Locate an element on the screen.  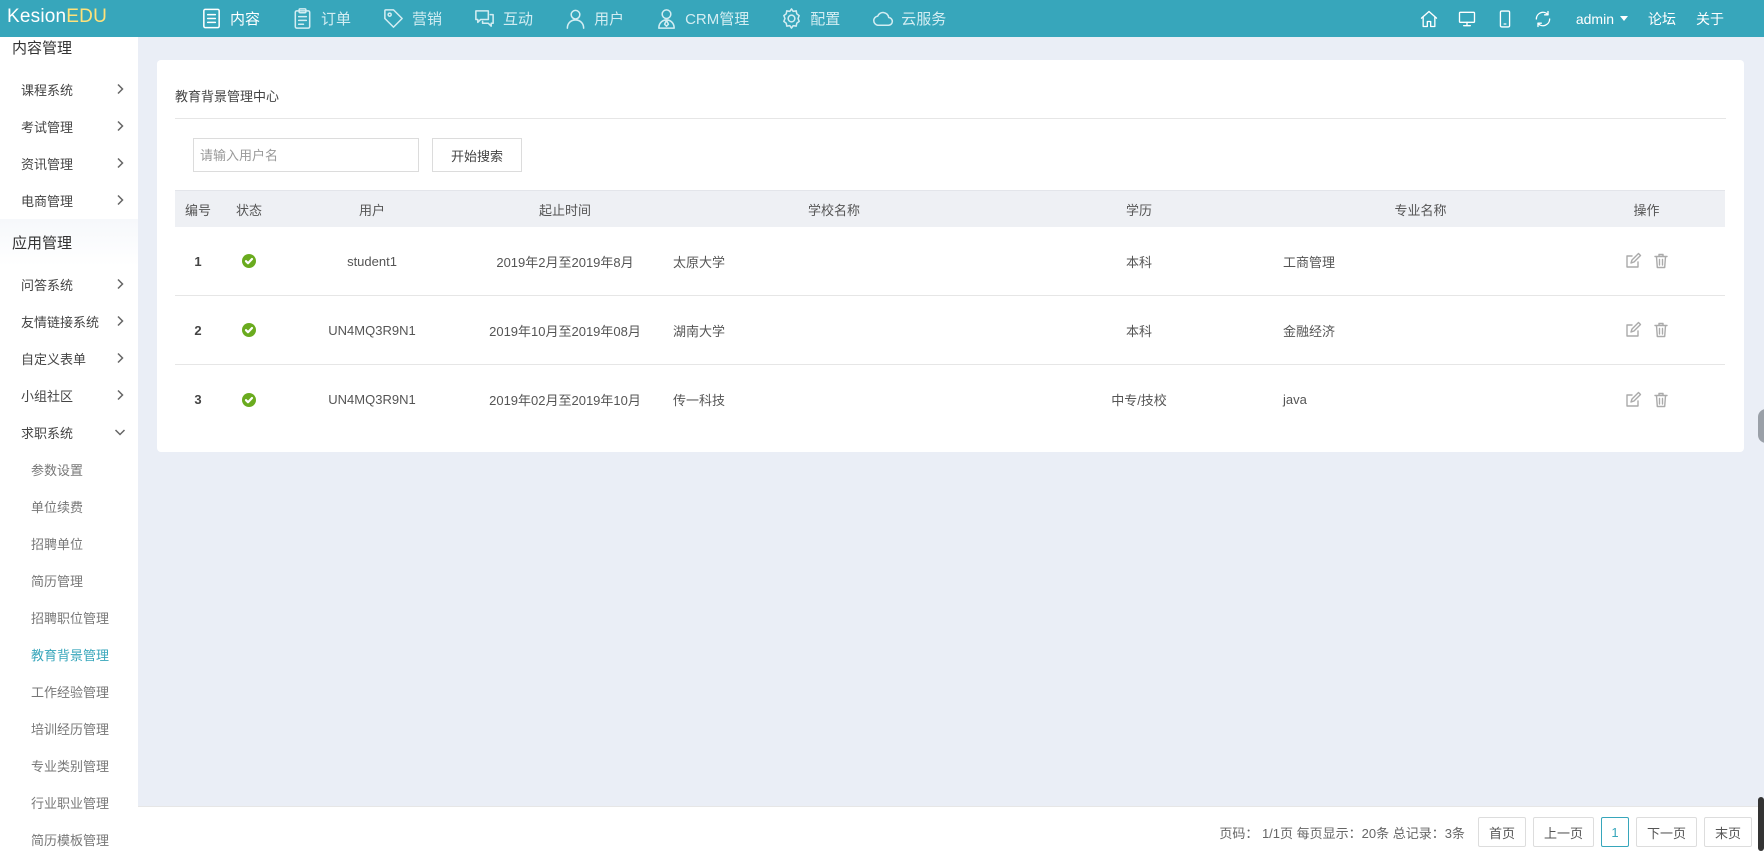
nav-interaction: 互动 is located at coordinates (503, 18).